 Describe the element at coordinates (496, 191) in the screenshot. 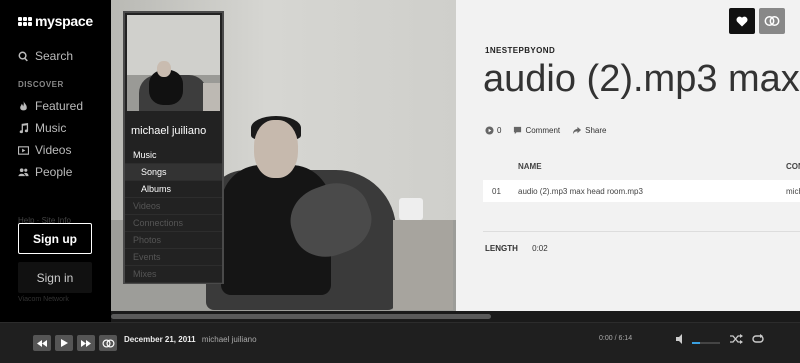

I see `row-number: 01` at that location.